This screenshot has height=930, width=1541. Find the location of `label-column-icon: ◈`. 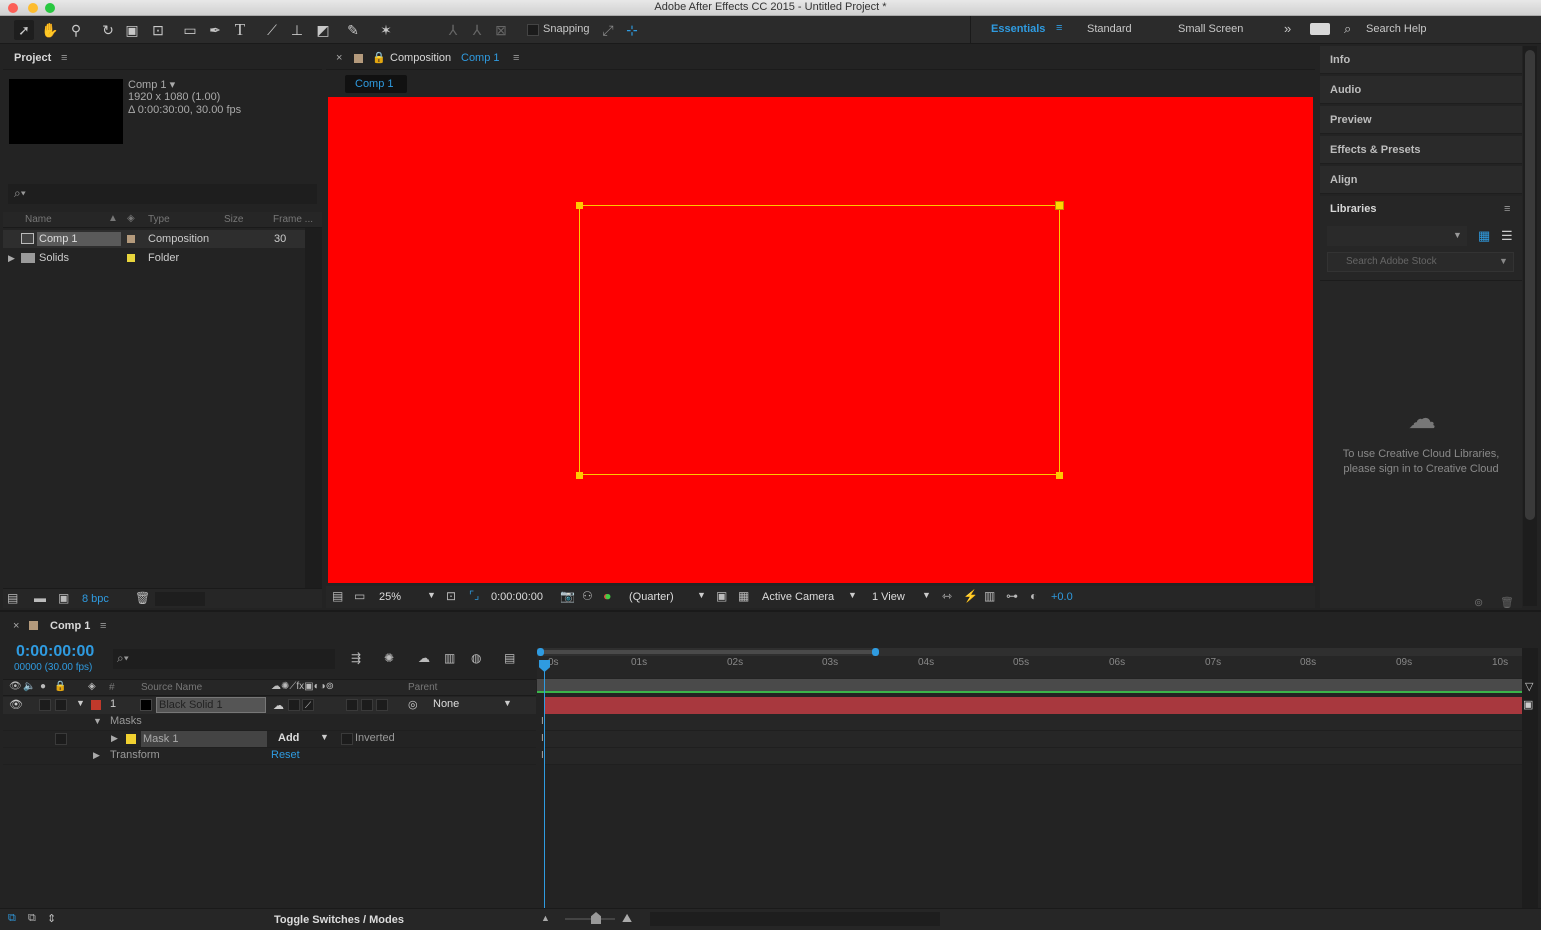

label-column-icon: ◈ is located at coordinates (131, 218).